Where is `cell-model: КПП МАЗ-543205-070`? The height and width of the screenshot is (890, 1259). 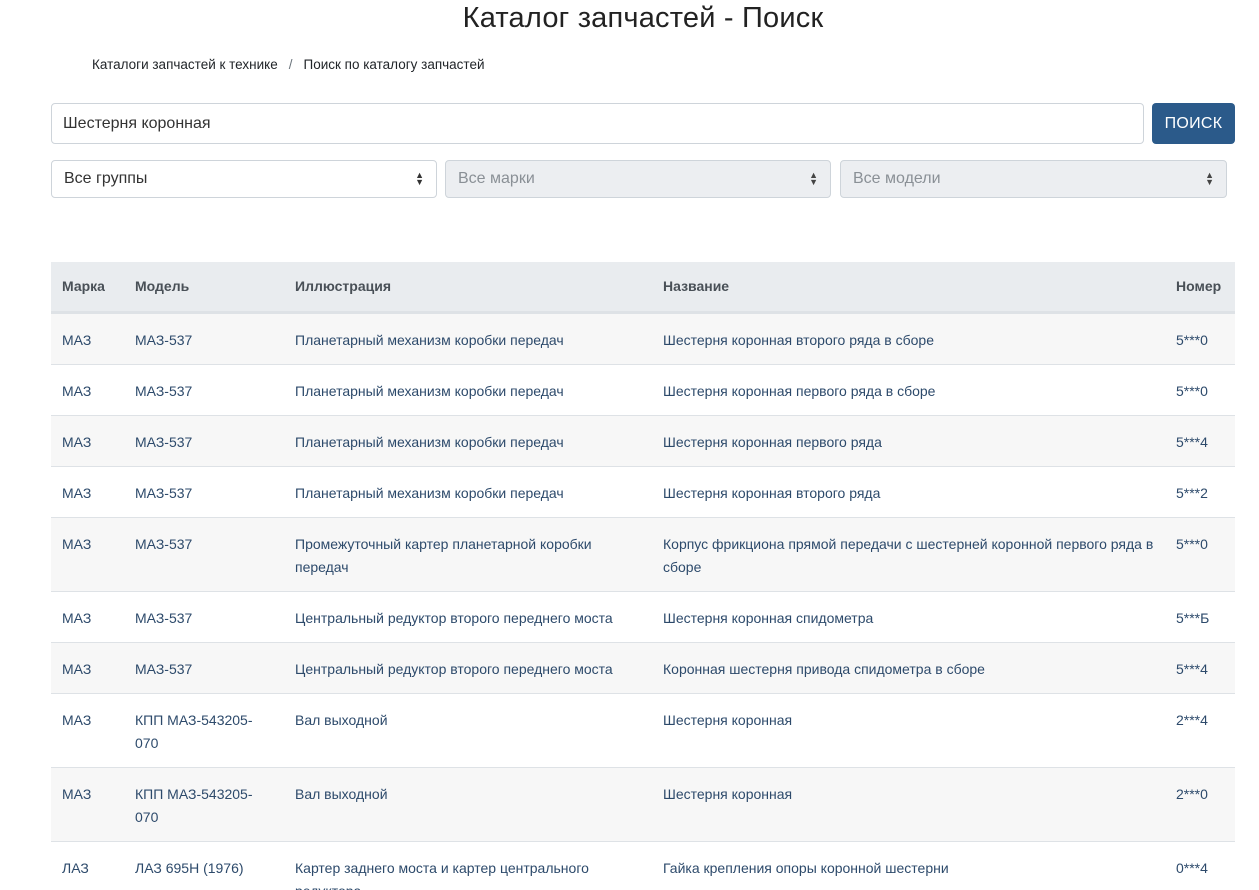
cell-model: КПП МАЗ-543205-070 is located at coordinates (204, 803).